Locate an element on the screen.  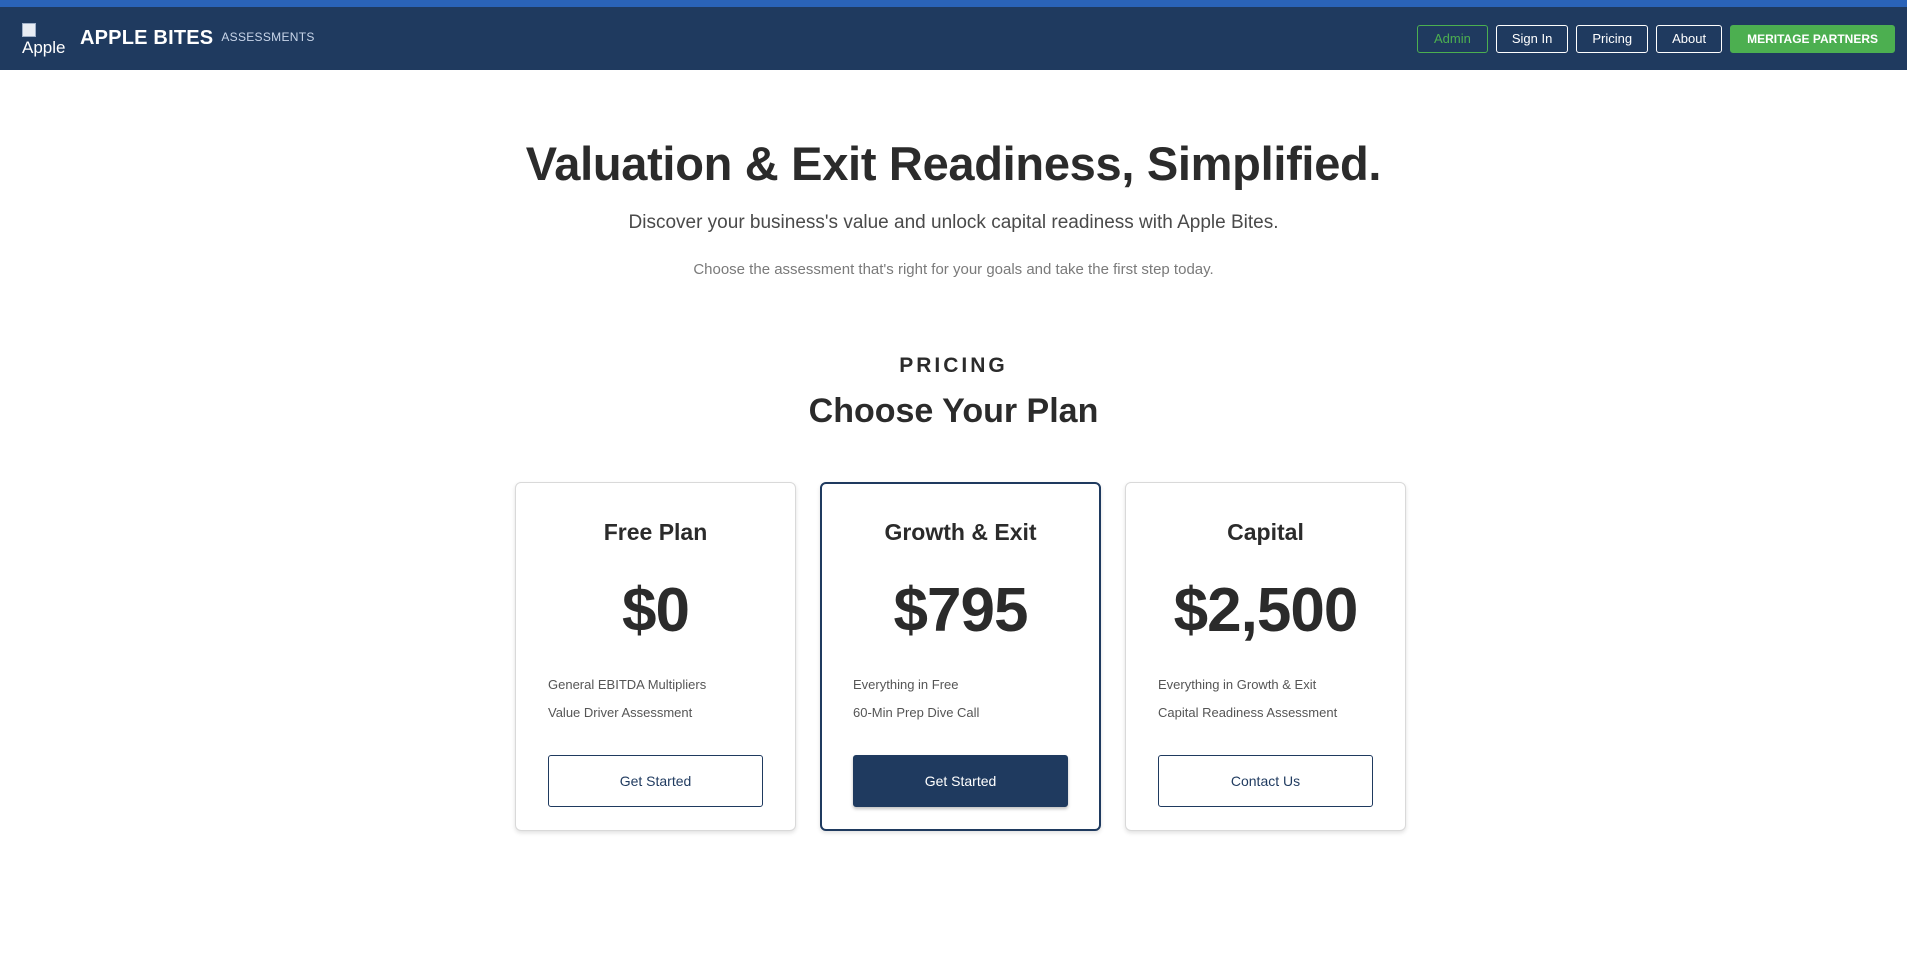
logo-image: Apple is located at coordinates (44, 39).